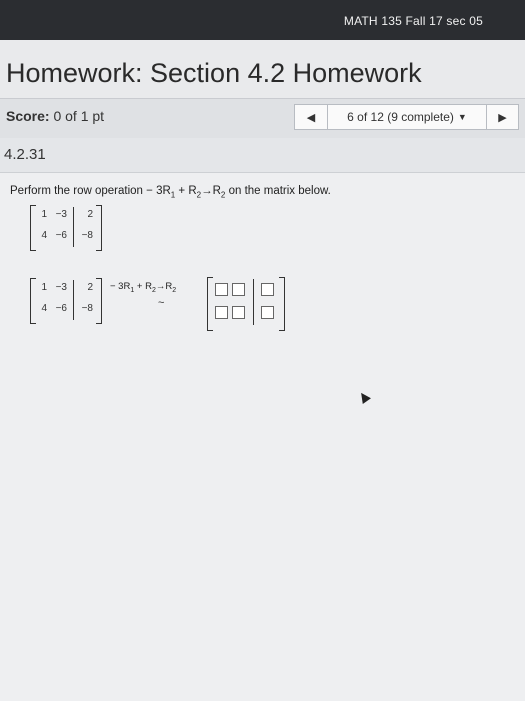 The image size is (525, 701). What do you see at coordinates (279, 191) in the screenshot?
I see `prompt-tail: on the matrix below.` at bounding box center [279, 191].